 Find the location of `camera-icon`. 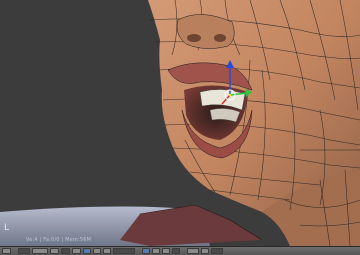

camera-icon is located at coordinates (217, 251).